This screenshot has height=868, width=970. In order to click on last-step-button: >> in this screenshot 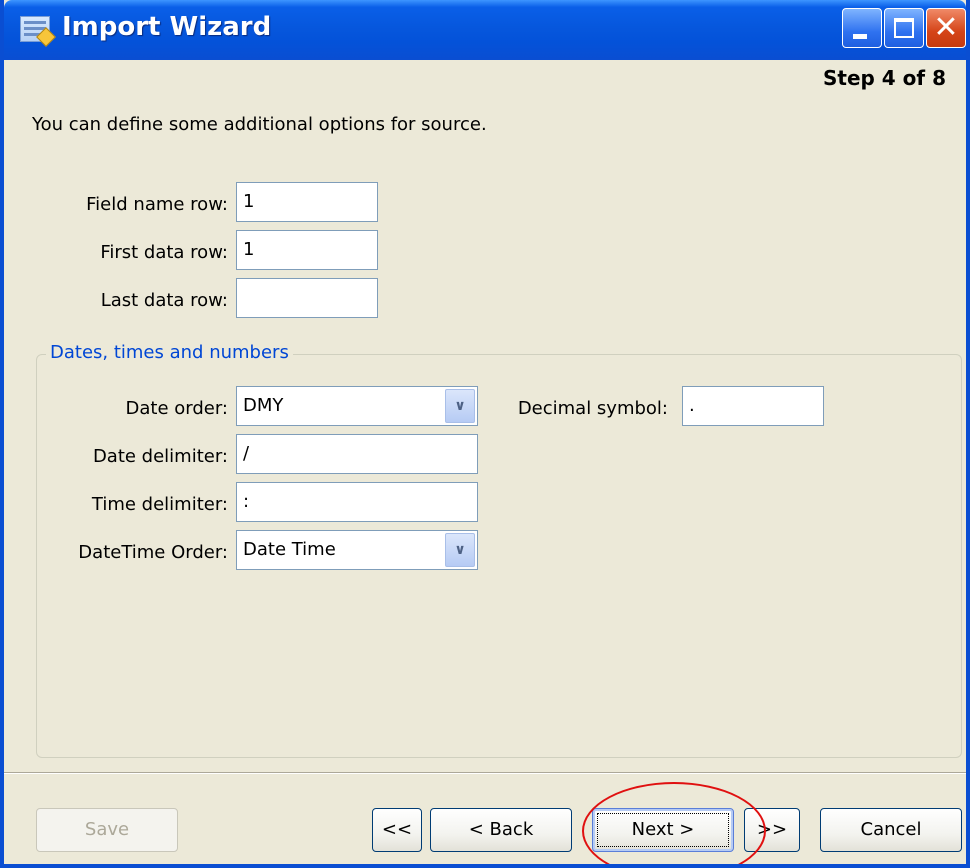, I will do `click(772, 830)`.